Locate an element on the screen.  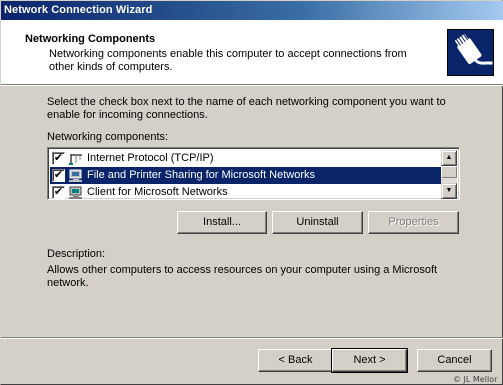
header-separator is located at coordinates (252, 85).